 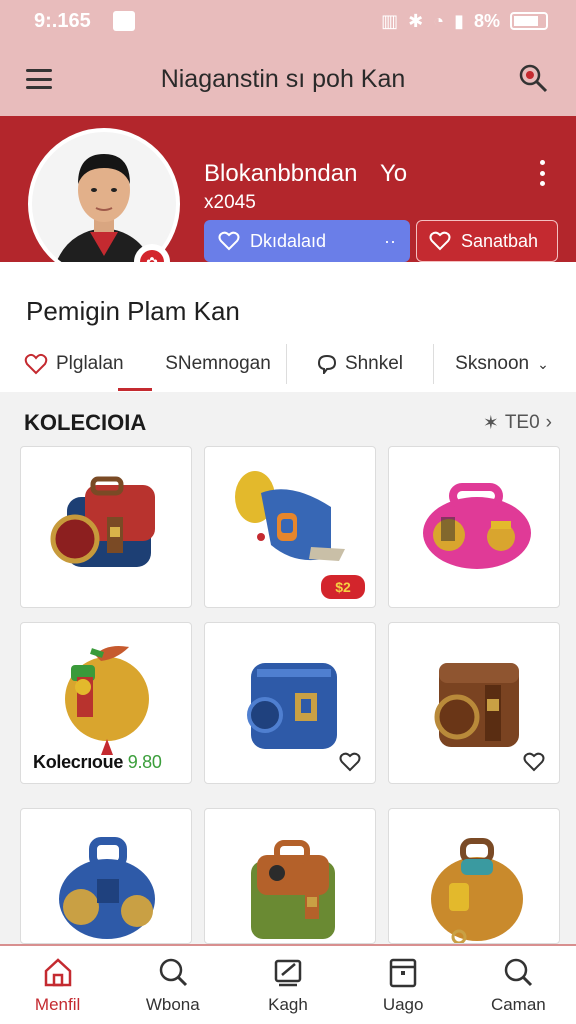 What do you see at coordinates (107, 700) in the screenshot?
I see `fruit-bag-image` at bounding box center [107, 700].